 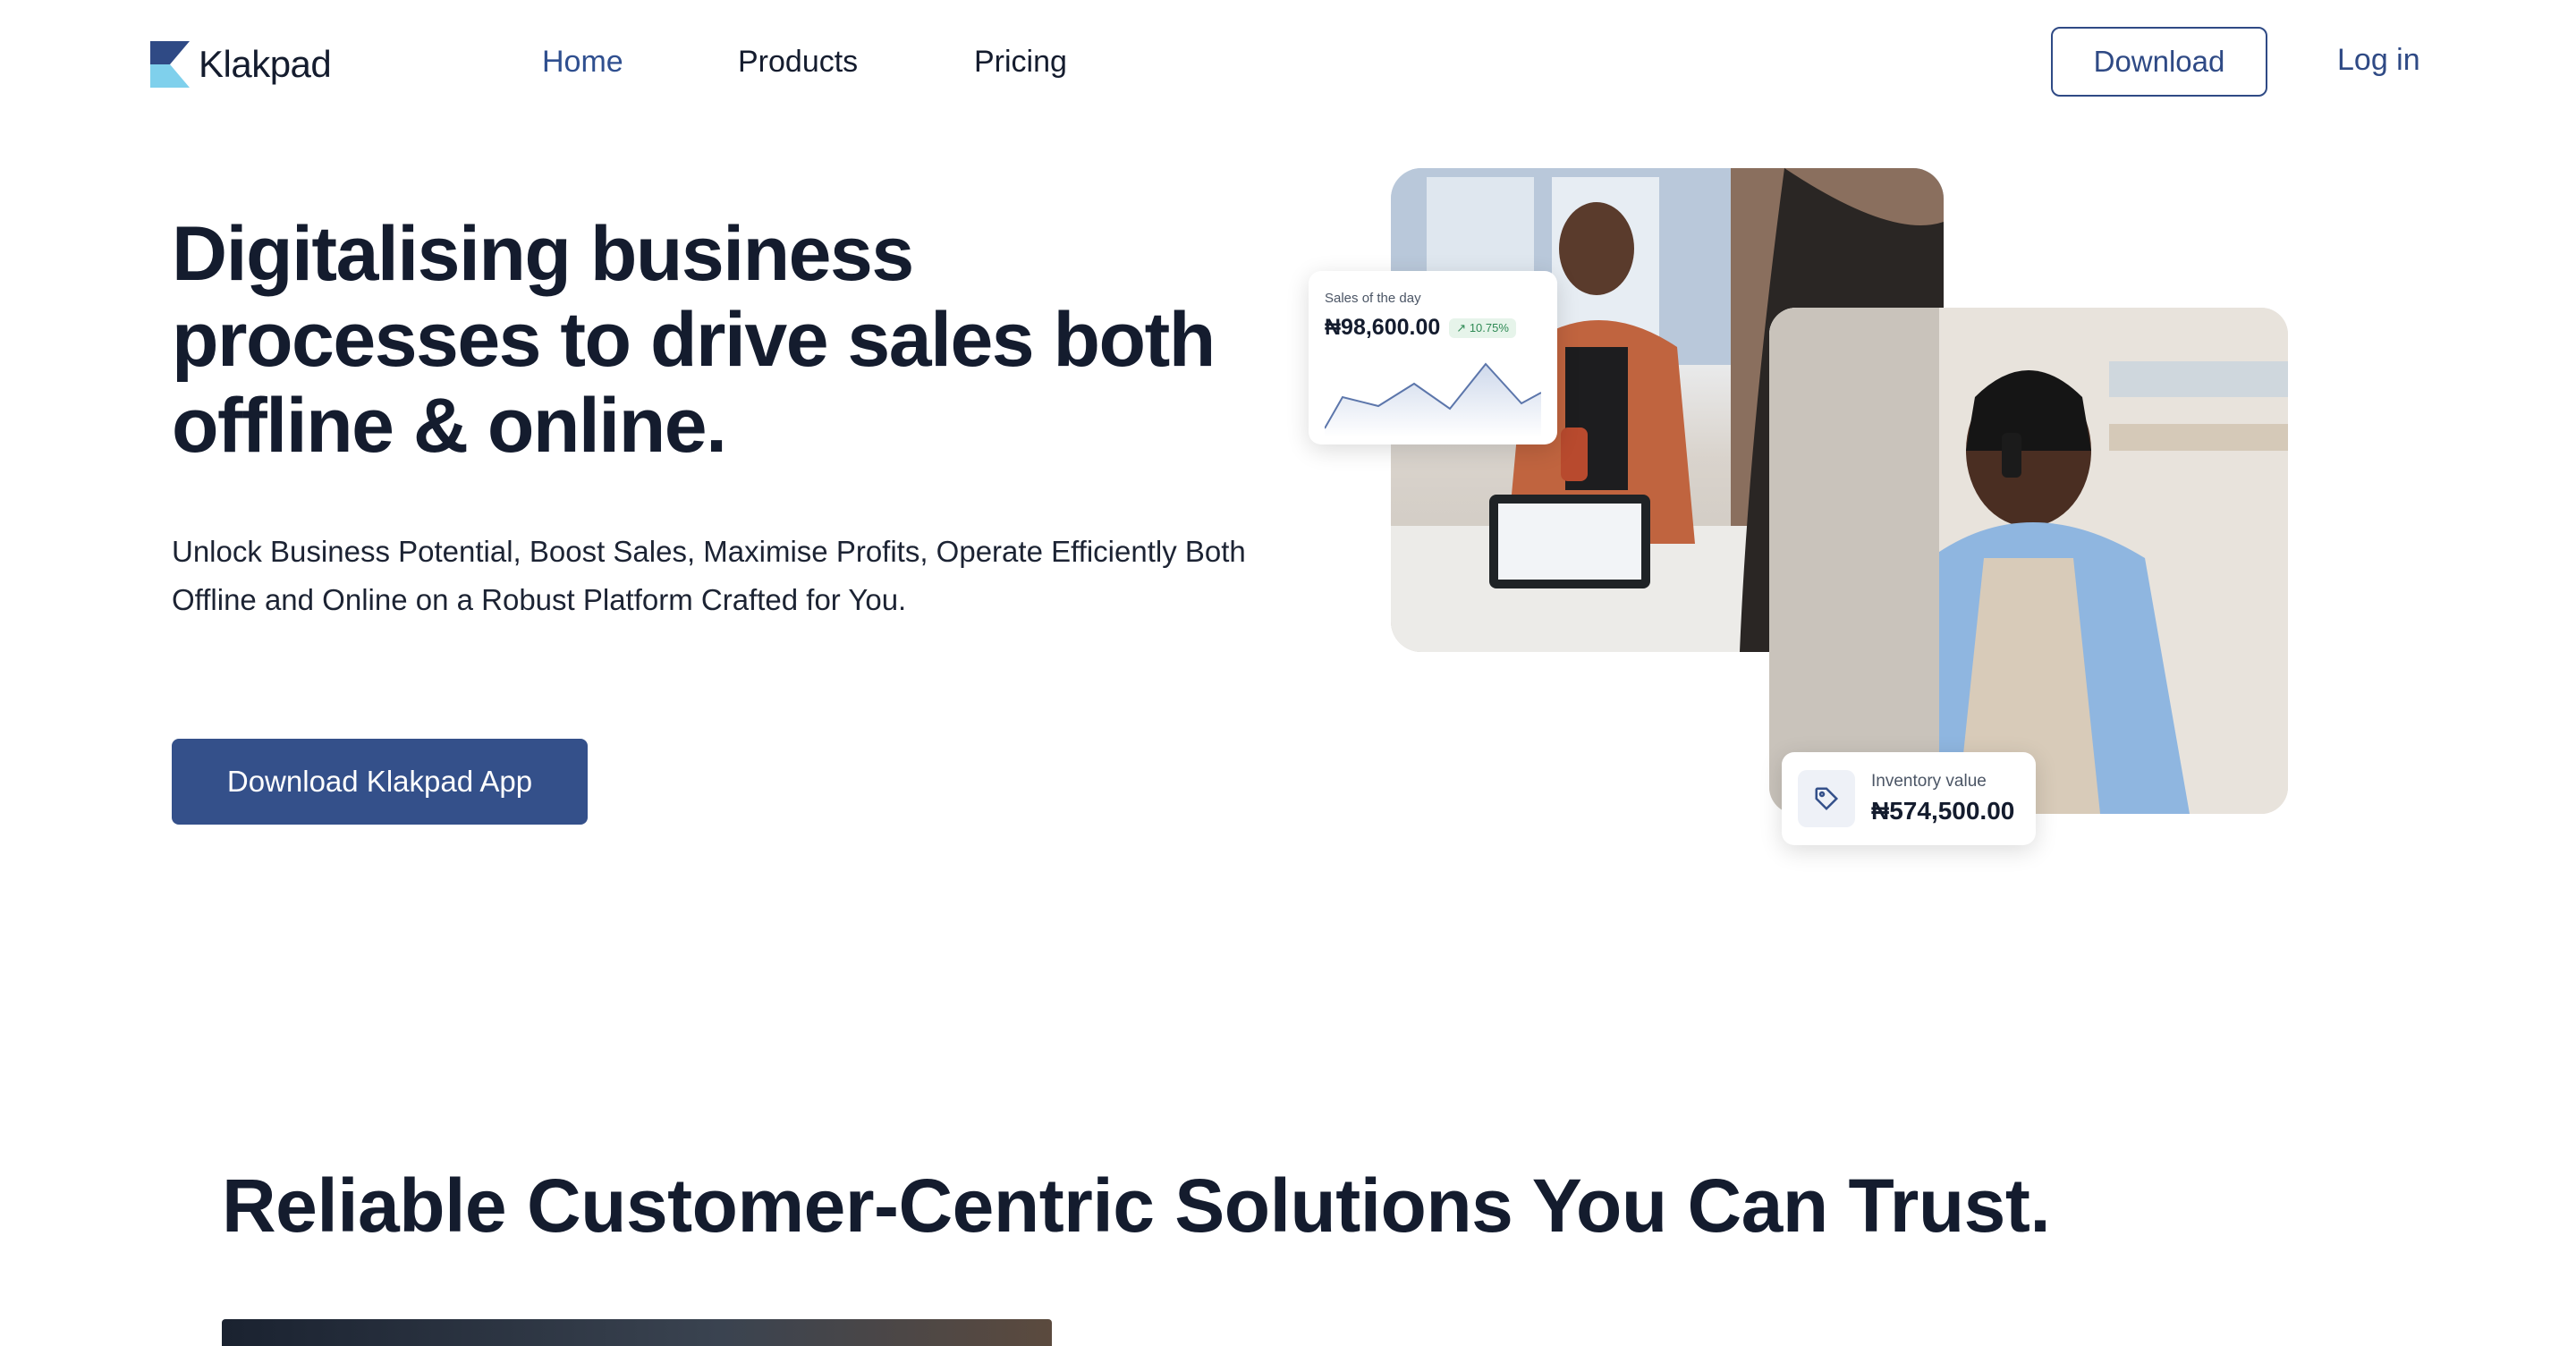 What do you see at coordinates (1461, 327) in the screenshot?
I see `trend-up-icon: ↗` at bounding box center [1461, 327].